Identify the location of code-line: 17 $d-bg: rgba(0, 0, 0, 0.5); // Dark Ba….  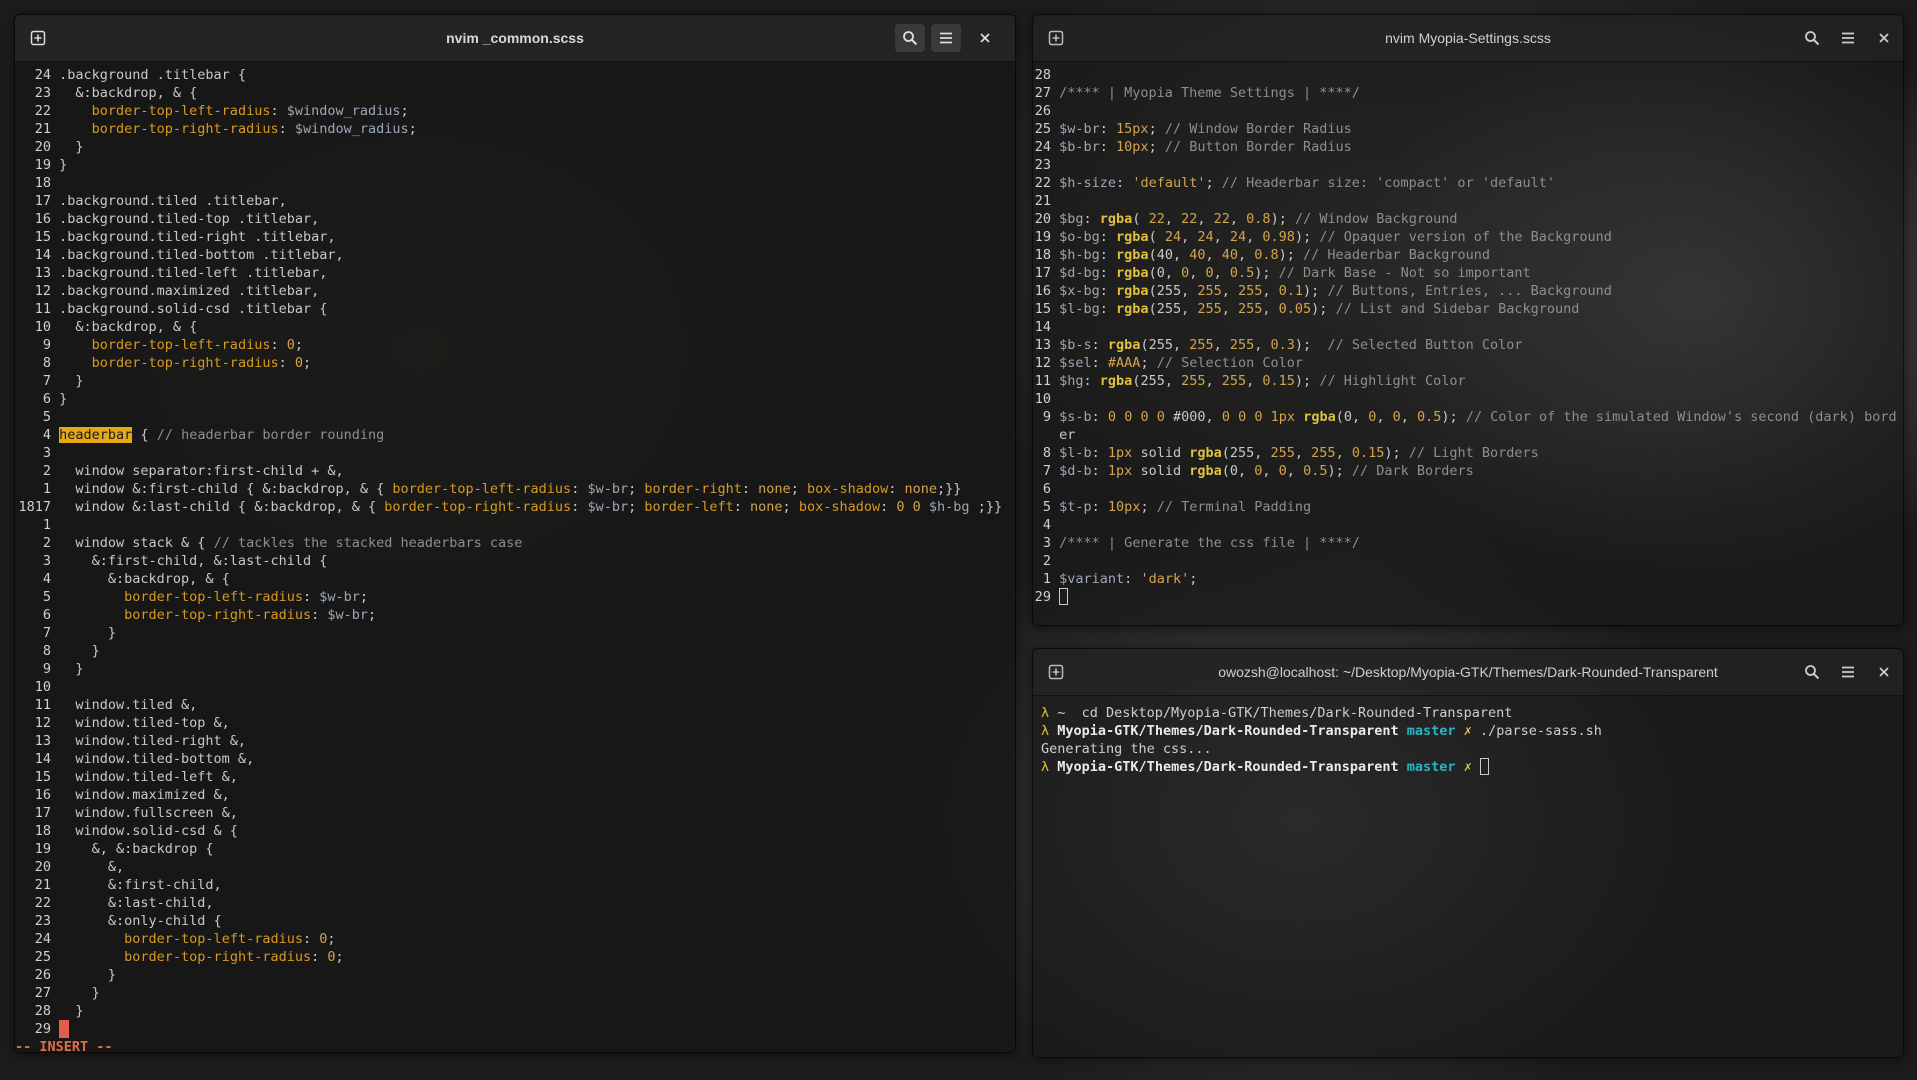
(1468, 273).